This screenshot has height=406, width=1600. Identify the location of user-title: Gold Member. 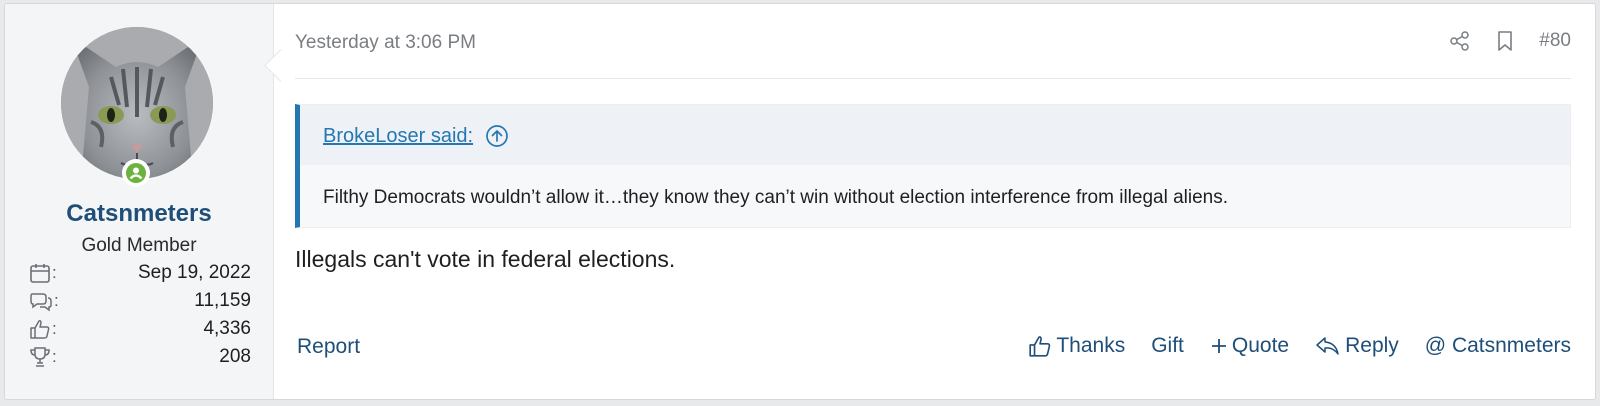
(139, 245).